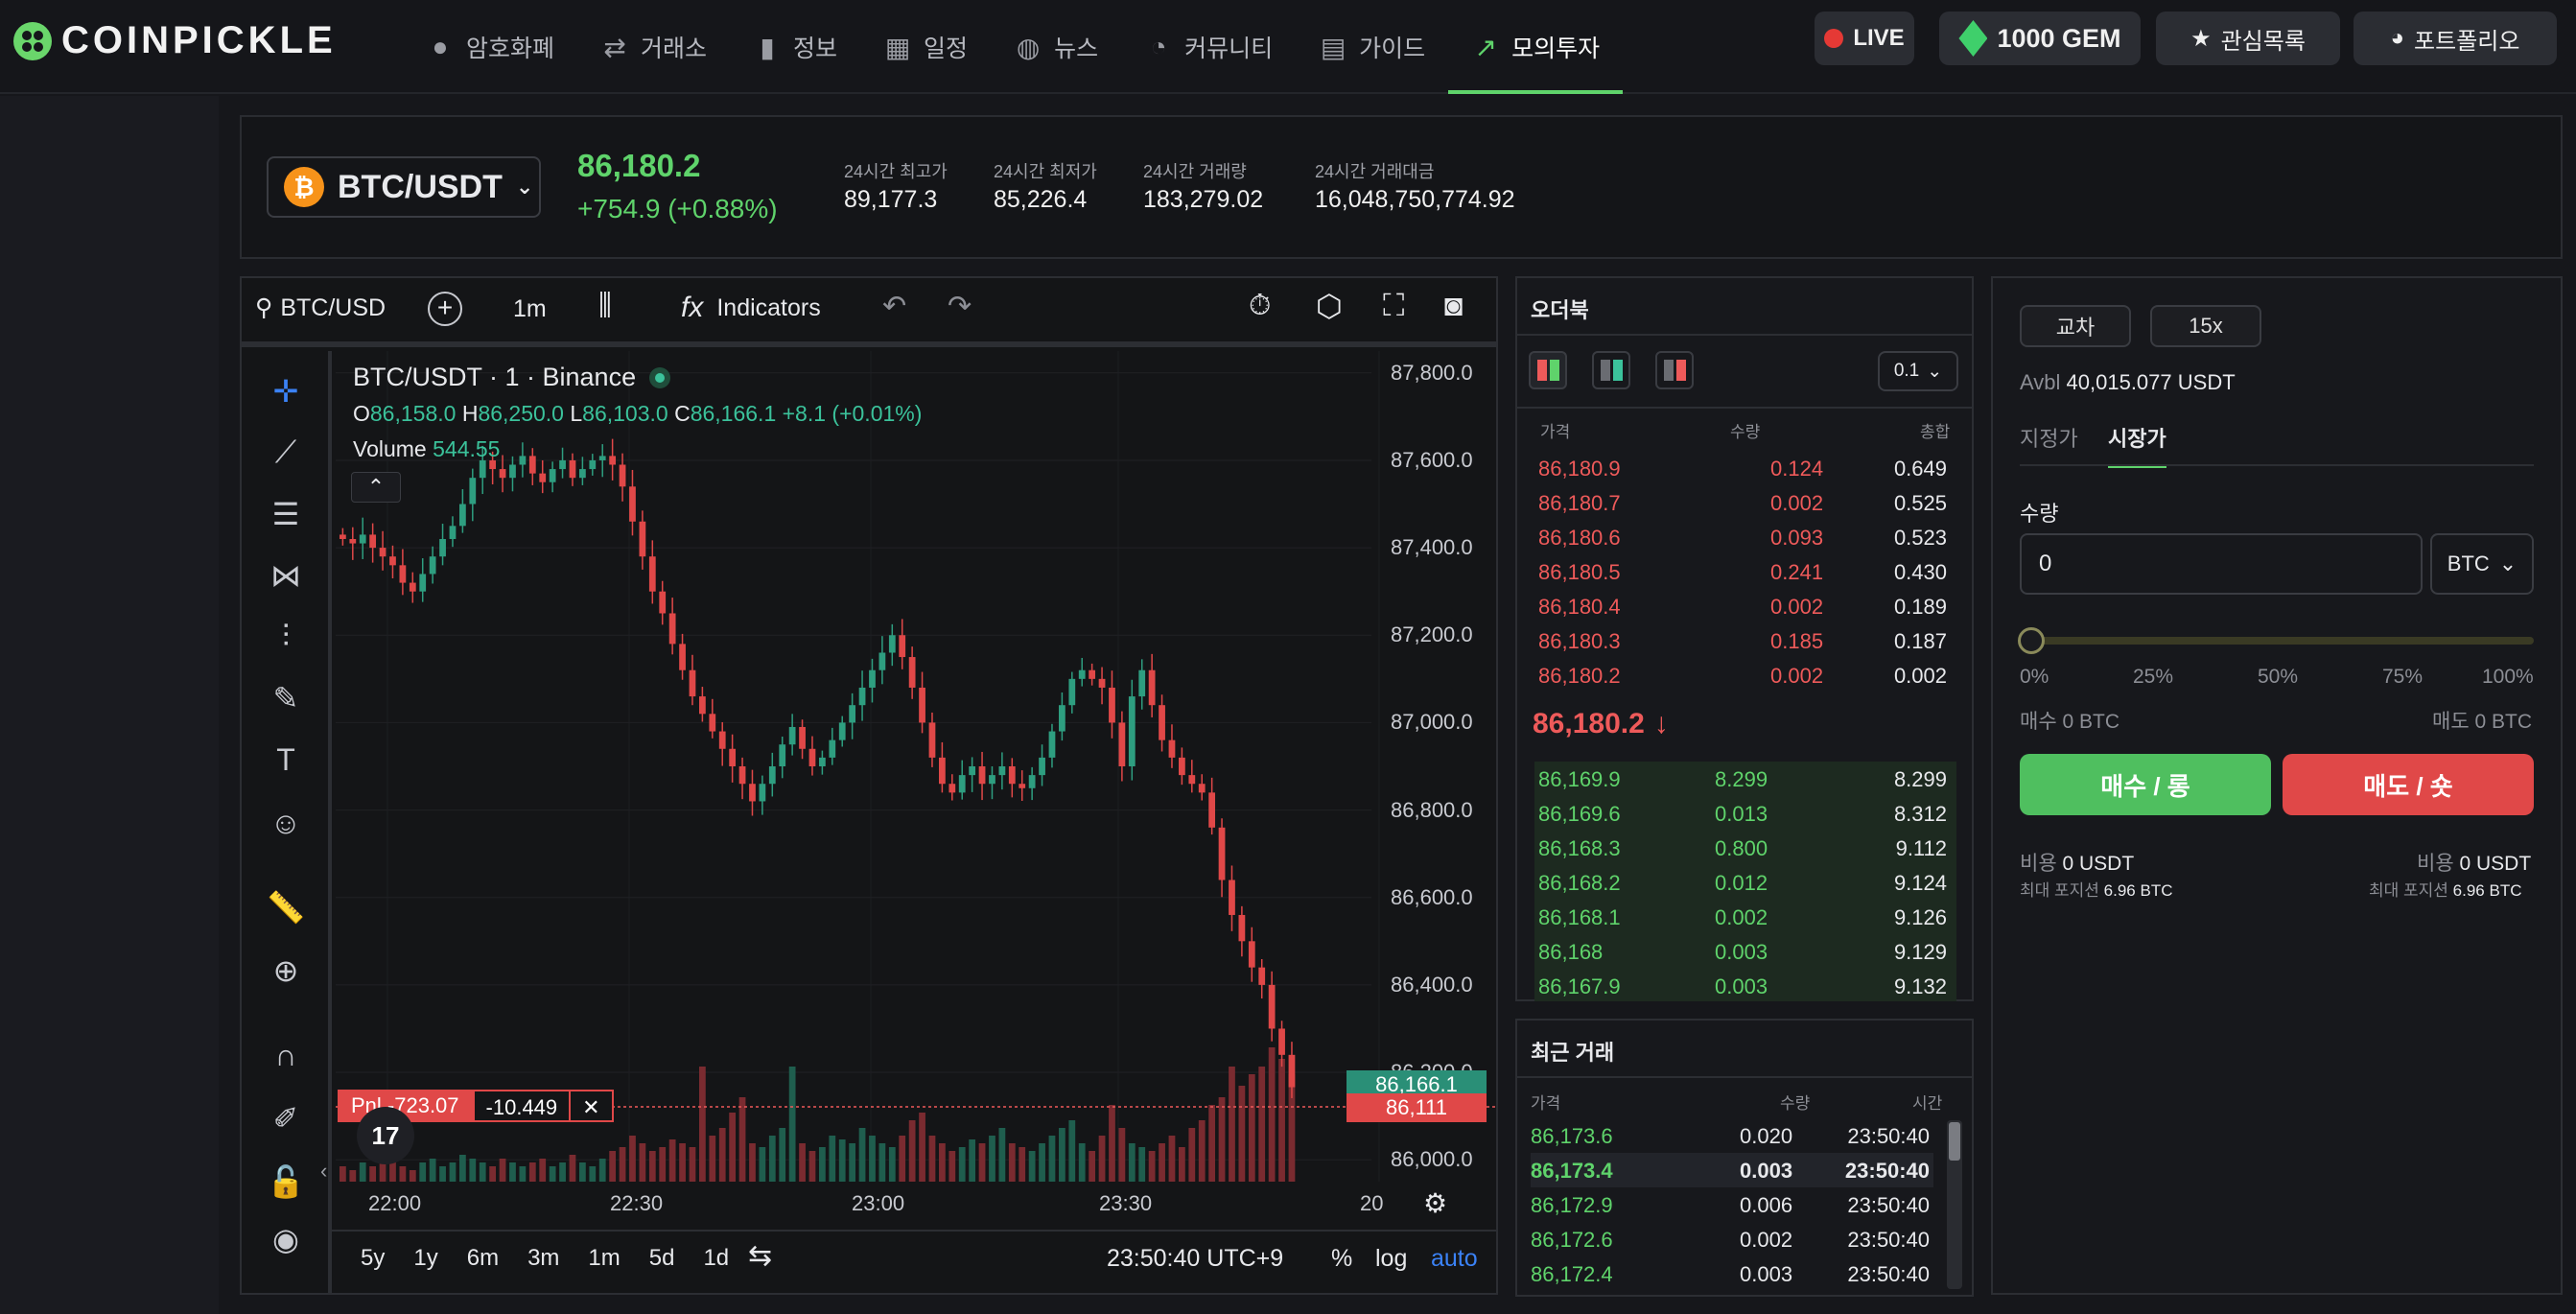 The width and height of the screenshot is (2576, 1314). Describe the element at coordinates (1341, 1259) in the screenshot. I see `percent-scale-toggle: %` at that location.